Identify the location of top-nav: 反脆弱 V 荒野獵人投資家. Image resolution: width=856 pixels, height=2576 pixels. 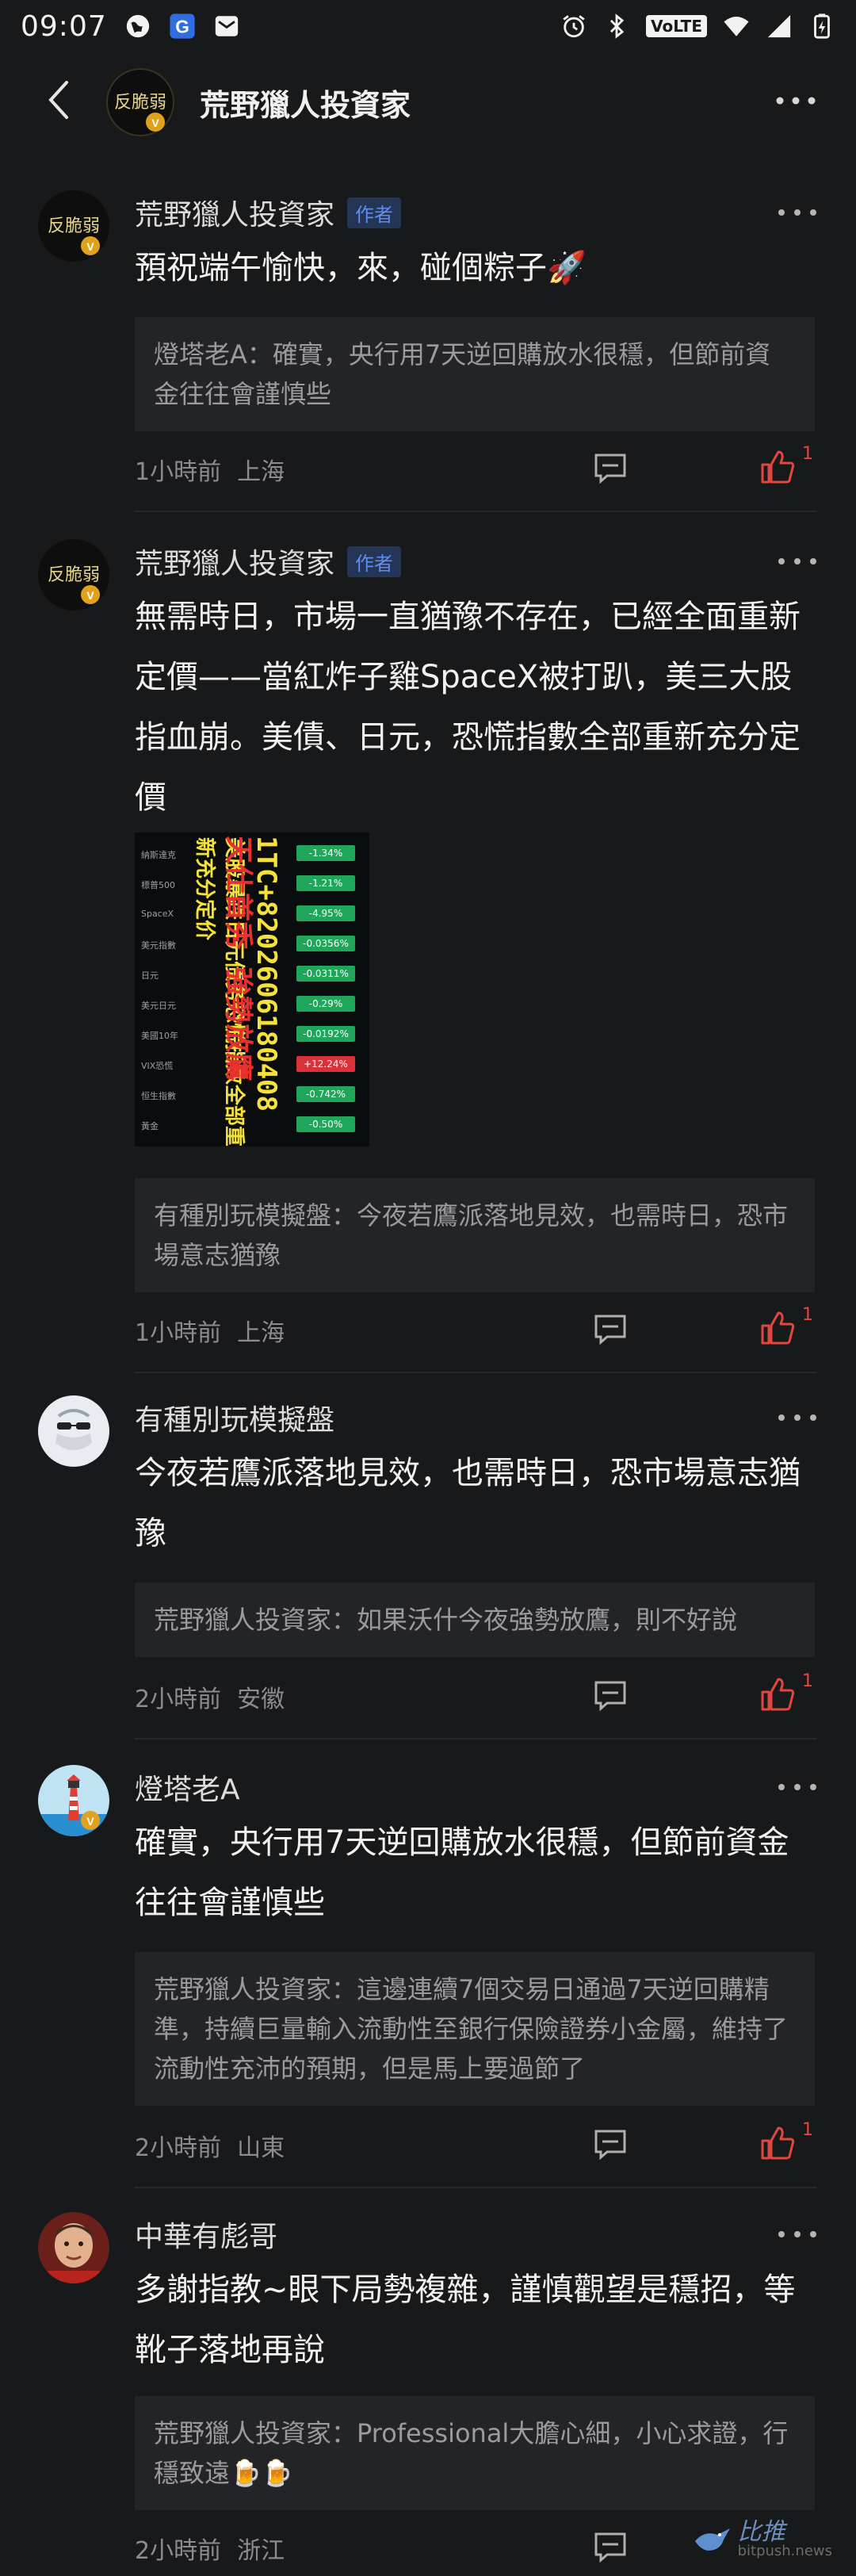
(428, 100).